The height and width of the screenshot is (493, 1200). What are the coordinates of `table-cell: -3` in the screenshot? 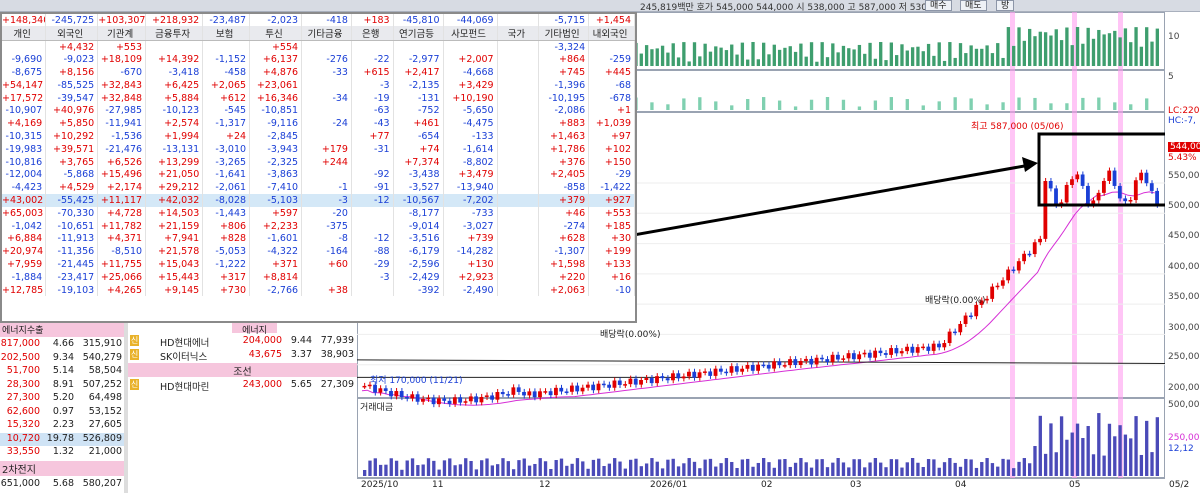 It's located at (372, 85).